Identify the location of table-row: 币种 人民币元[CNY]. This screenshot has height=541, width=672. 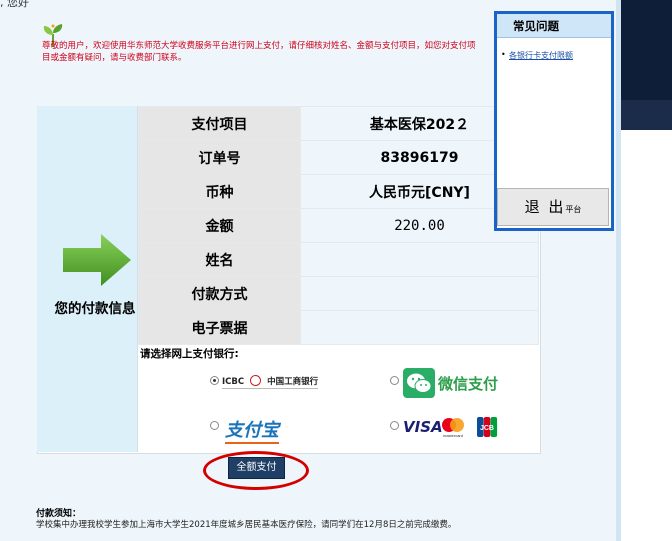
(338, 191).